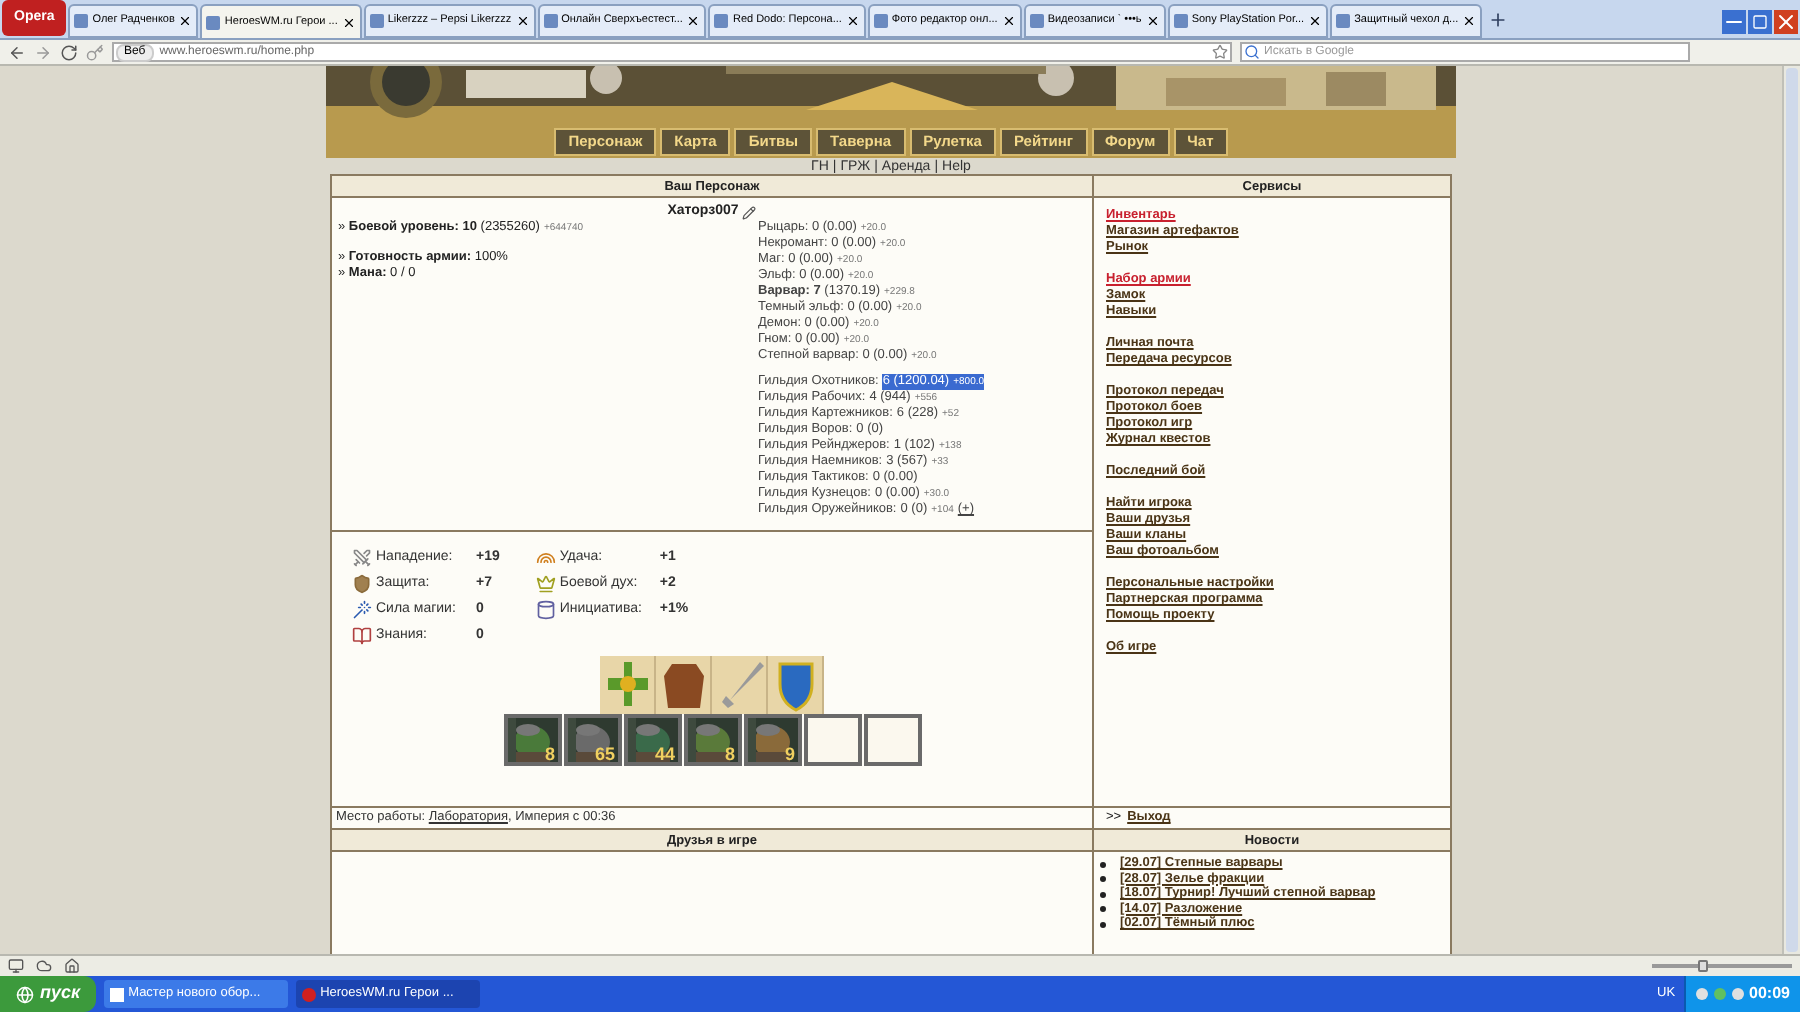  Describe the element at coordinates (1498, 20) in the screenshot. I see `new-tab-icon` at that location.